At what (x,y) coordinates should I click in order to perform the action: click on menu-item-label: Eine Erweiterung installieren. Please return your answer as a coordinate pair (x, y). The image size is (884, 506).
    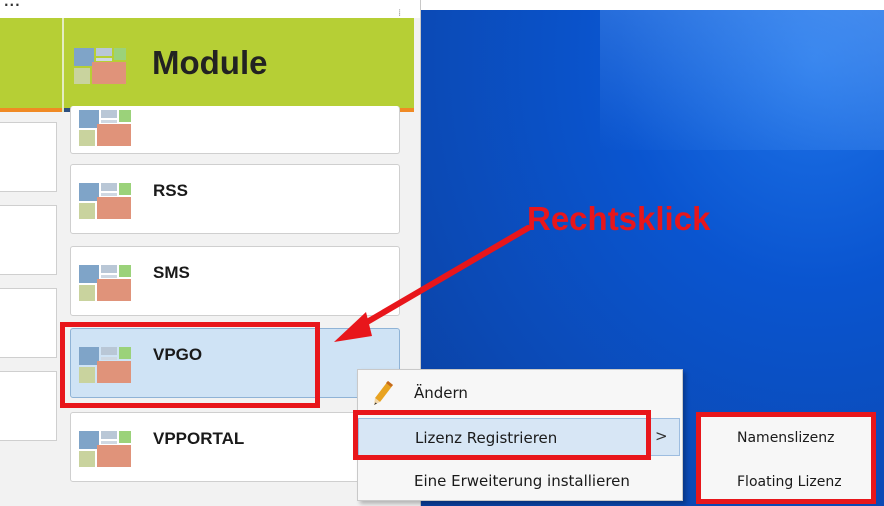
    Looking at the image, I should click on (522, 481).